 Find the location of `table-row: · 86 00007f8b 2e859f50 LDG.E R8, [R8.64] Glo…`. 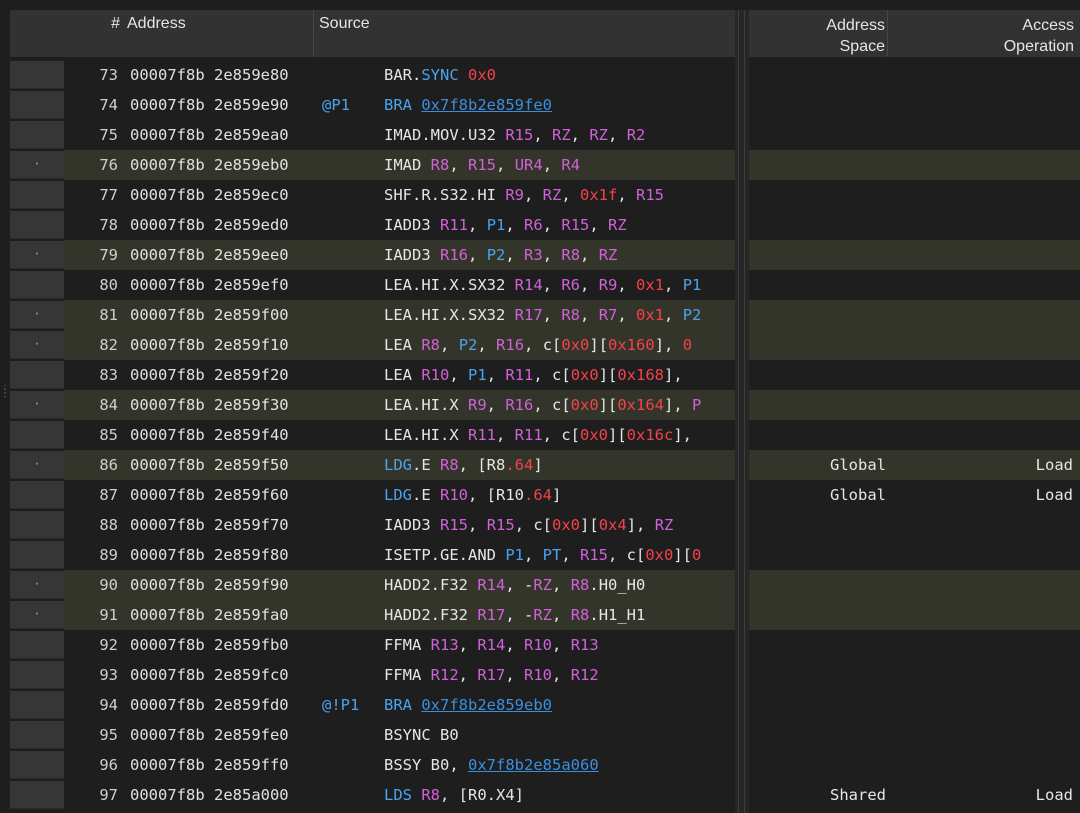

table-row: · 86 00007f8b 2e859f50 LDG.E R8, [R8.64] Glo… is located at coordinates (540, 465).